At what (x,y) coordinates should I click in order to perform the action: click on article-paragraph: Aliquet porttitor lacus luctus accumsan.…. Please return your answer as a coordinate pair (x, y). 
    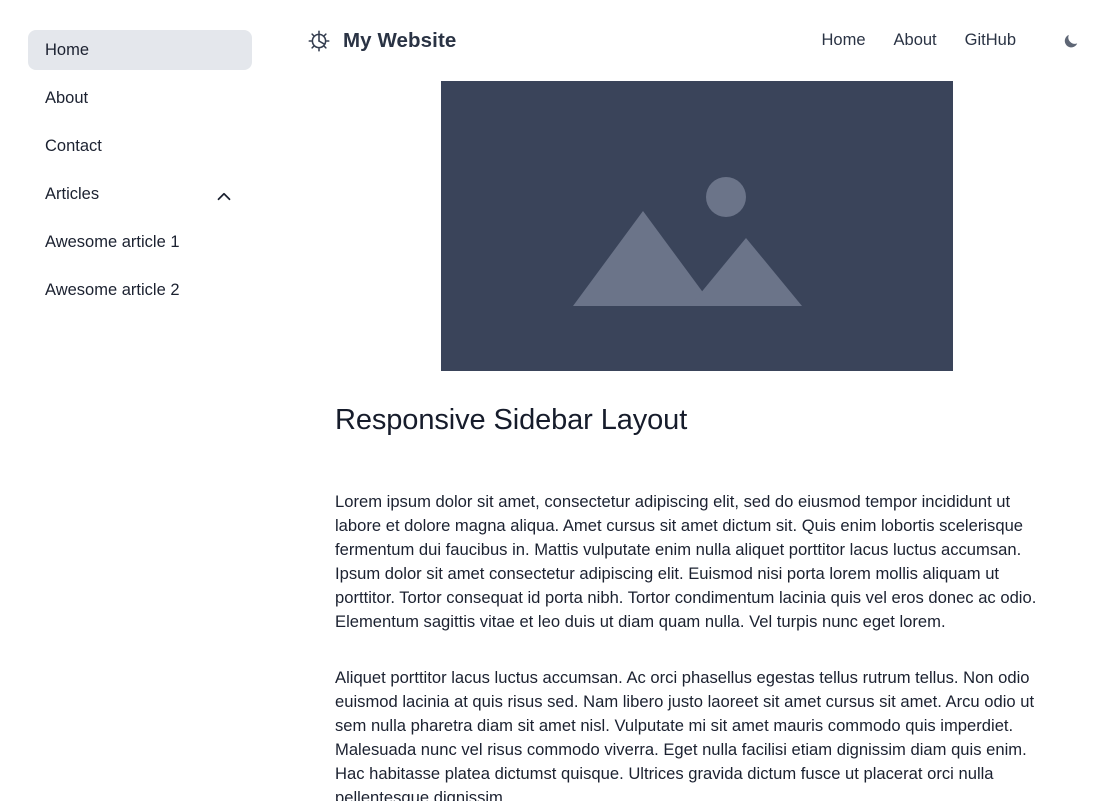
    Looking at the image, I should click on (685, 734).